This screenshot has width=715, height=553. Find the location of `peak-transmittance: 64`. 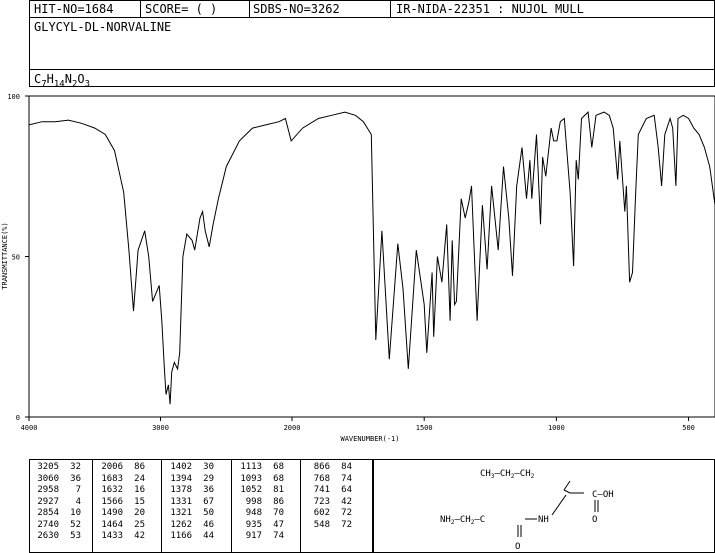

peak-transmittance: 64 is located at coordinates (346, 490).